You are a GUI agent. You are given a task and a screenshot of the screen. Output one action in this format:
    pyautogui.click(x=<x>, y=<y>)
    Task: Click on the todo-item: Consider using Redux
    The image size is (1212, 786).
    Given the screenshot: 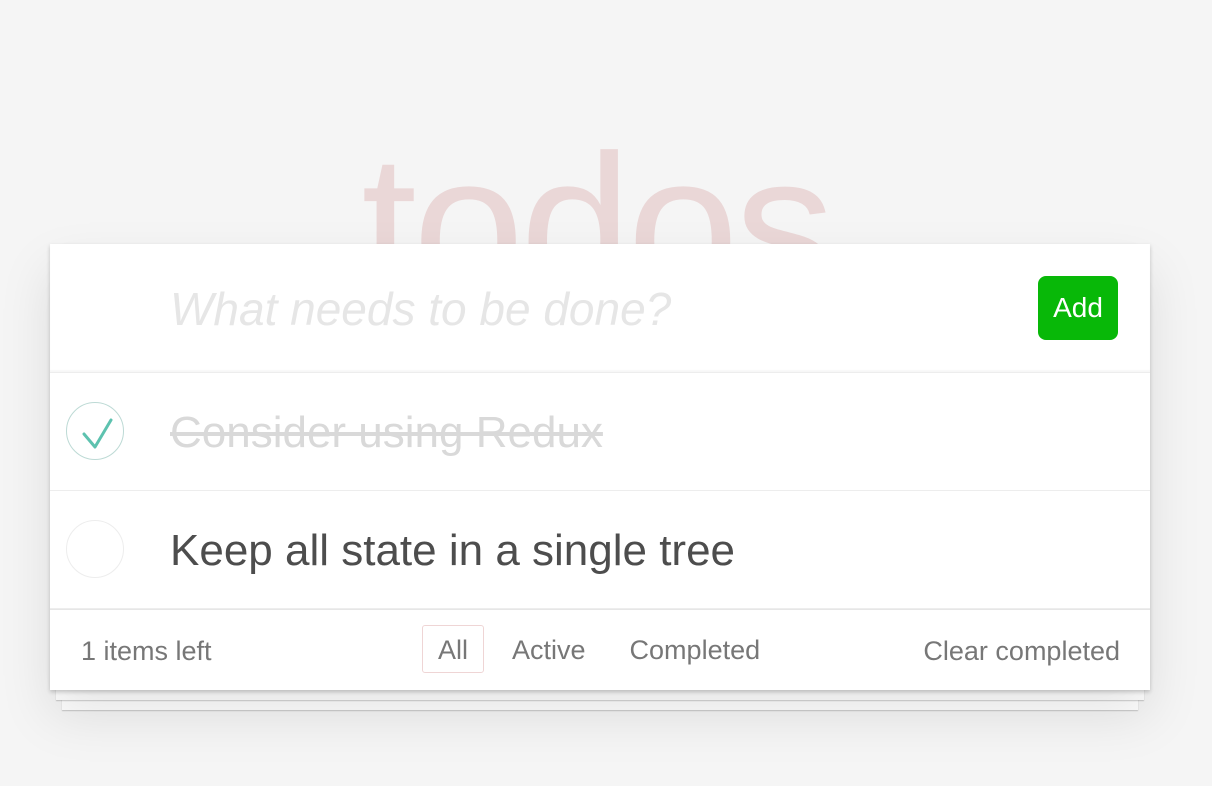 What is the action you would take?
    pyautogui.click(x=600, y=432)
    